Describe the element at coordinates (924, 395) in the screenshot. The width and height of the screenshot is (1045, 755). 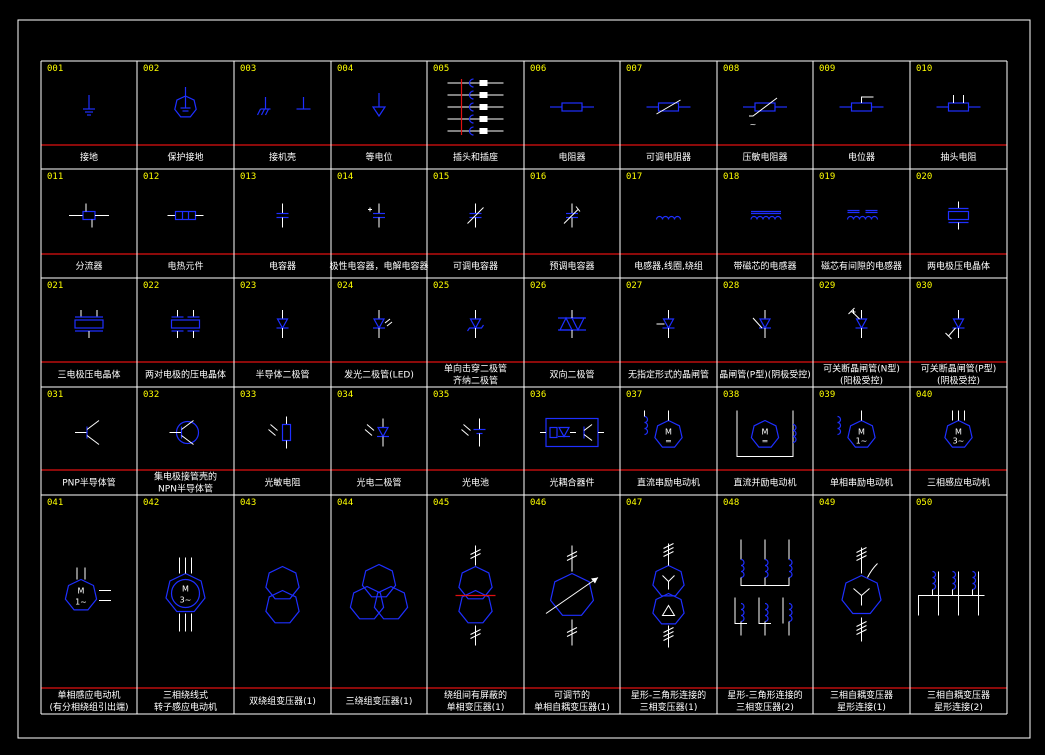
I see `symbol-number: 040` at that location.